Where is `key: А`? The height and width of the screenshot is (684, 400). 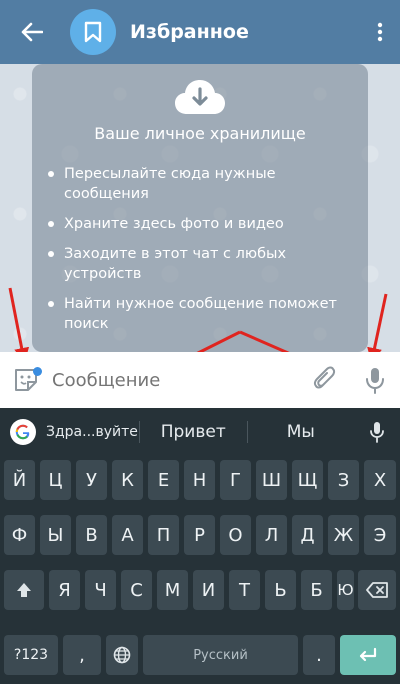
key: А is located at coordinates (127, 535).